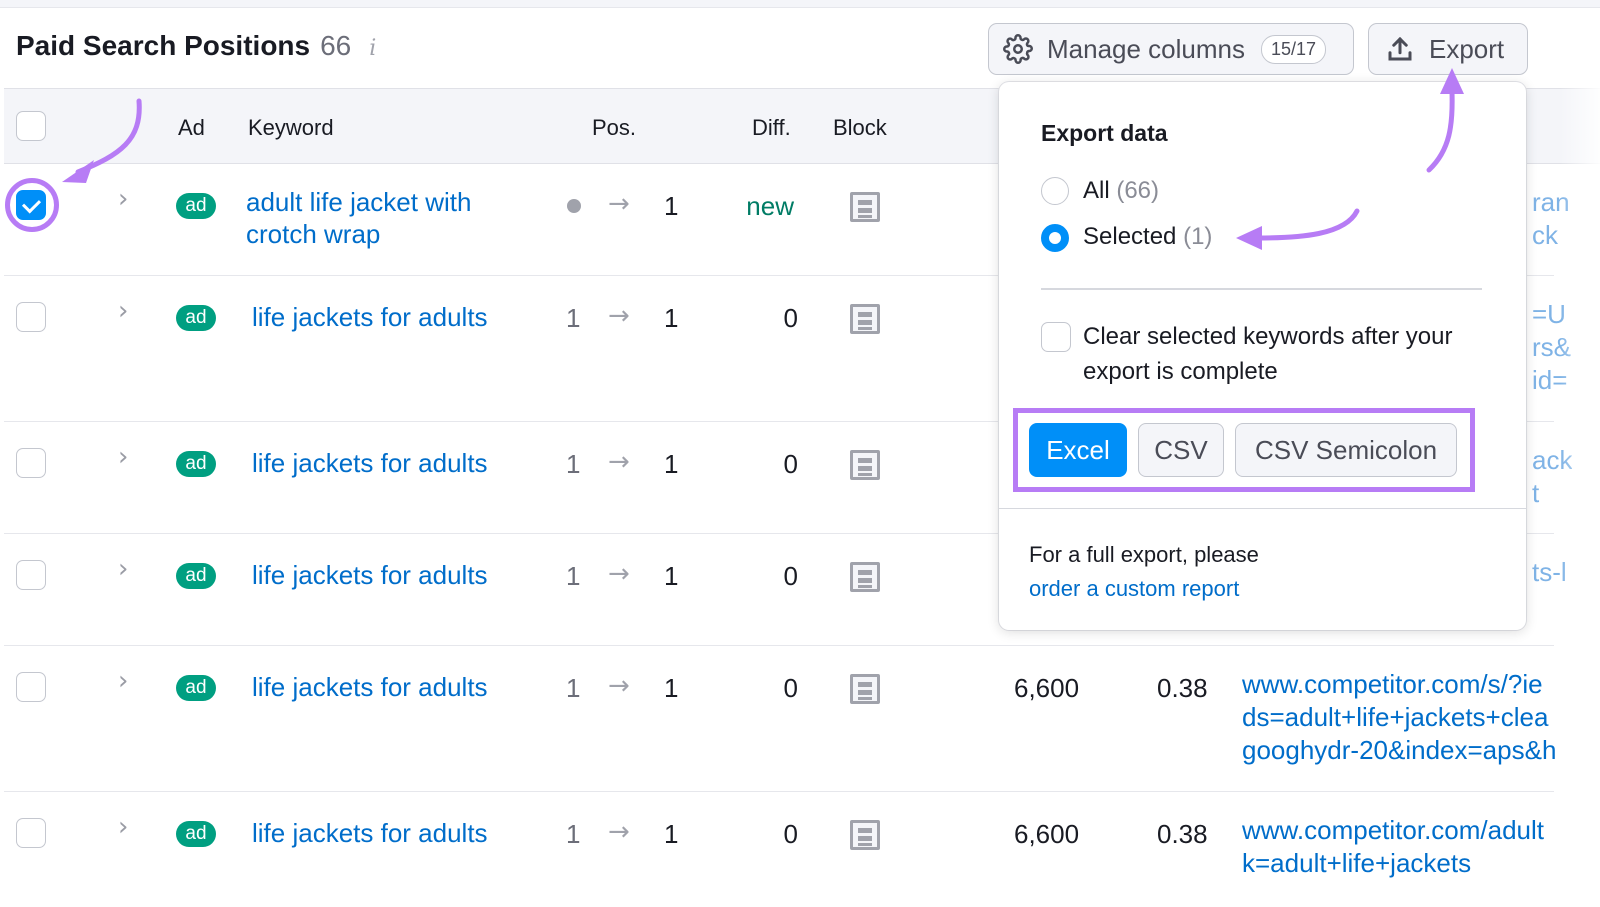 This screenshot has height=907, width=1600. I want to click on search-volume: 6,600, so click(1047, 688).